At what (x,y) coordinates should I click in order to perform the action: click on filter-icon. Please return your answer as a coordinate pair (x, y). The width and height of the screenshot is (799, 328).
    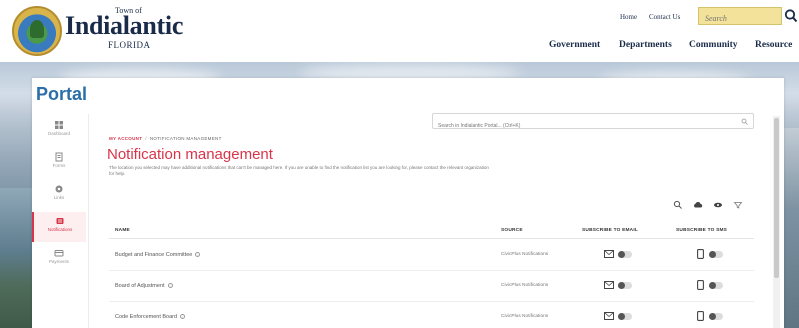
    Looking at the image, I should click on (738, 205).